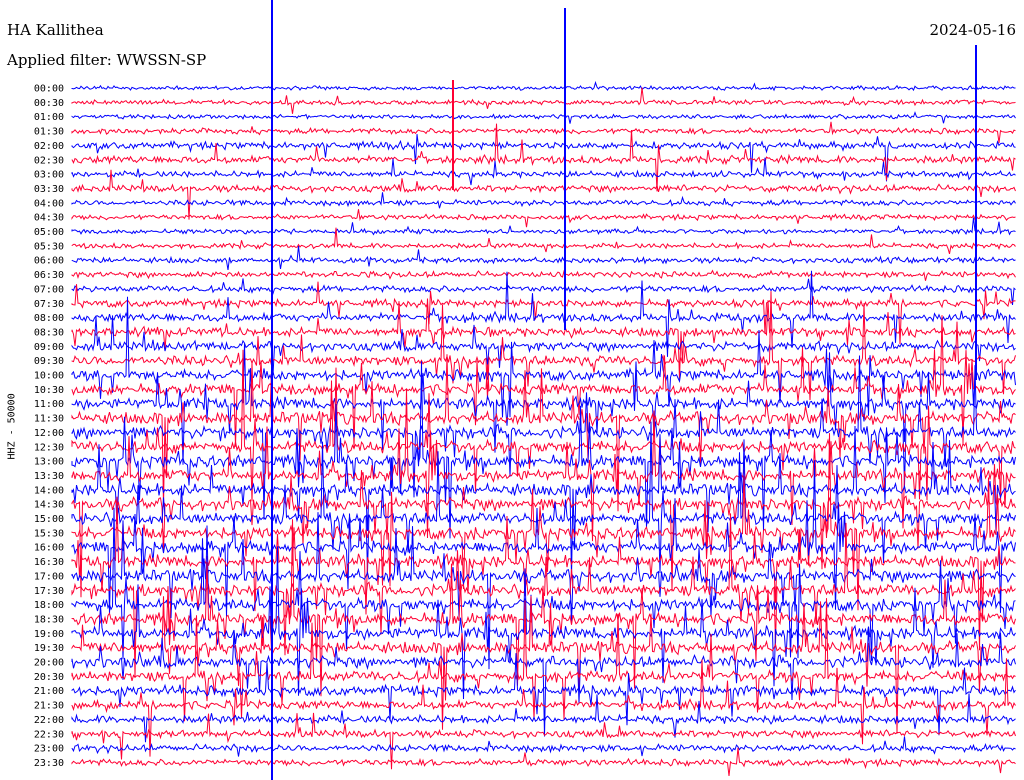  Describe the element at coordinates (49, 361) in the screenshot. I see `time-tick-label: 09:30` at that location.